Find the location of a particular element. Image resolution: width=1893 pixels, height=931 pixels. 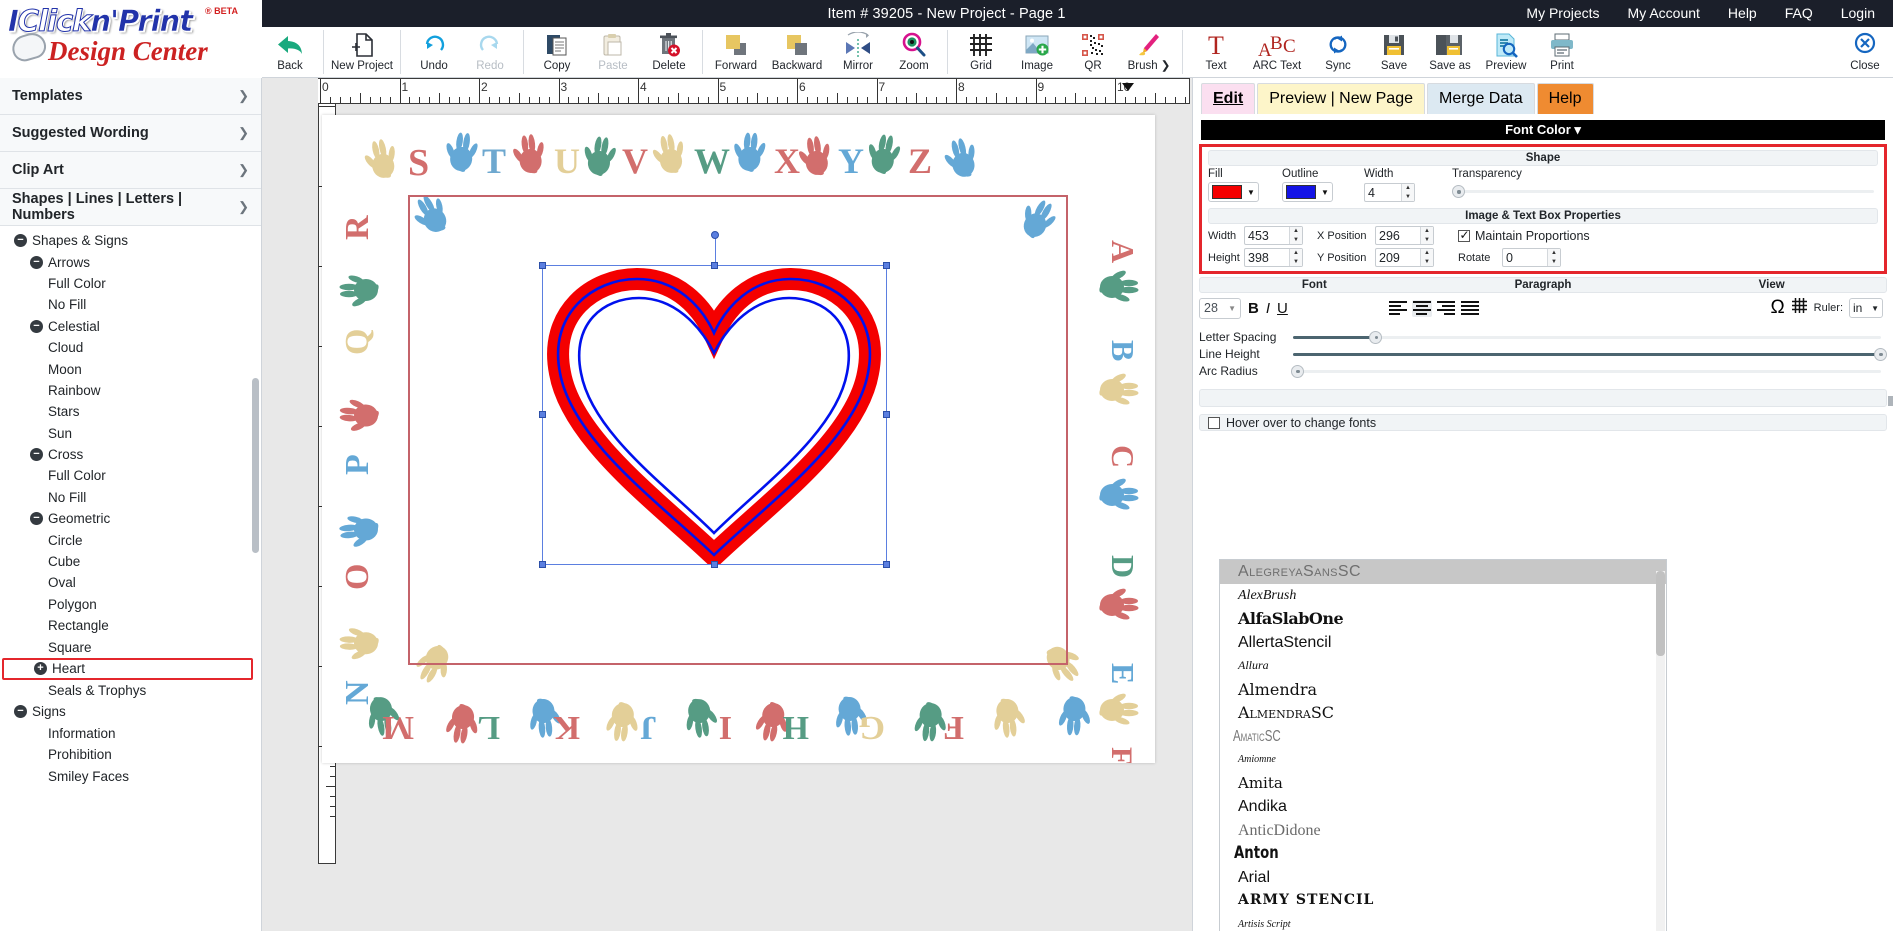

align-left-button is located at coordinates (1398, 308).